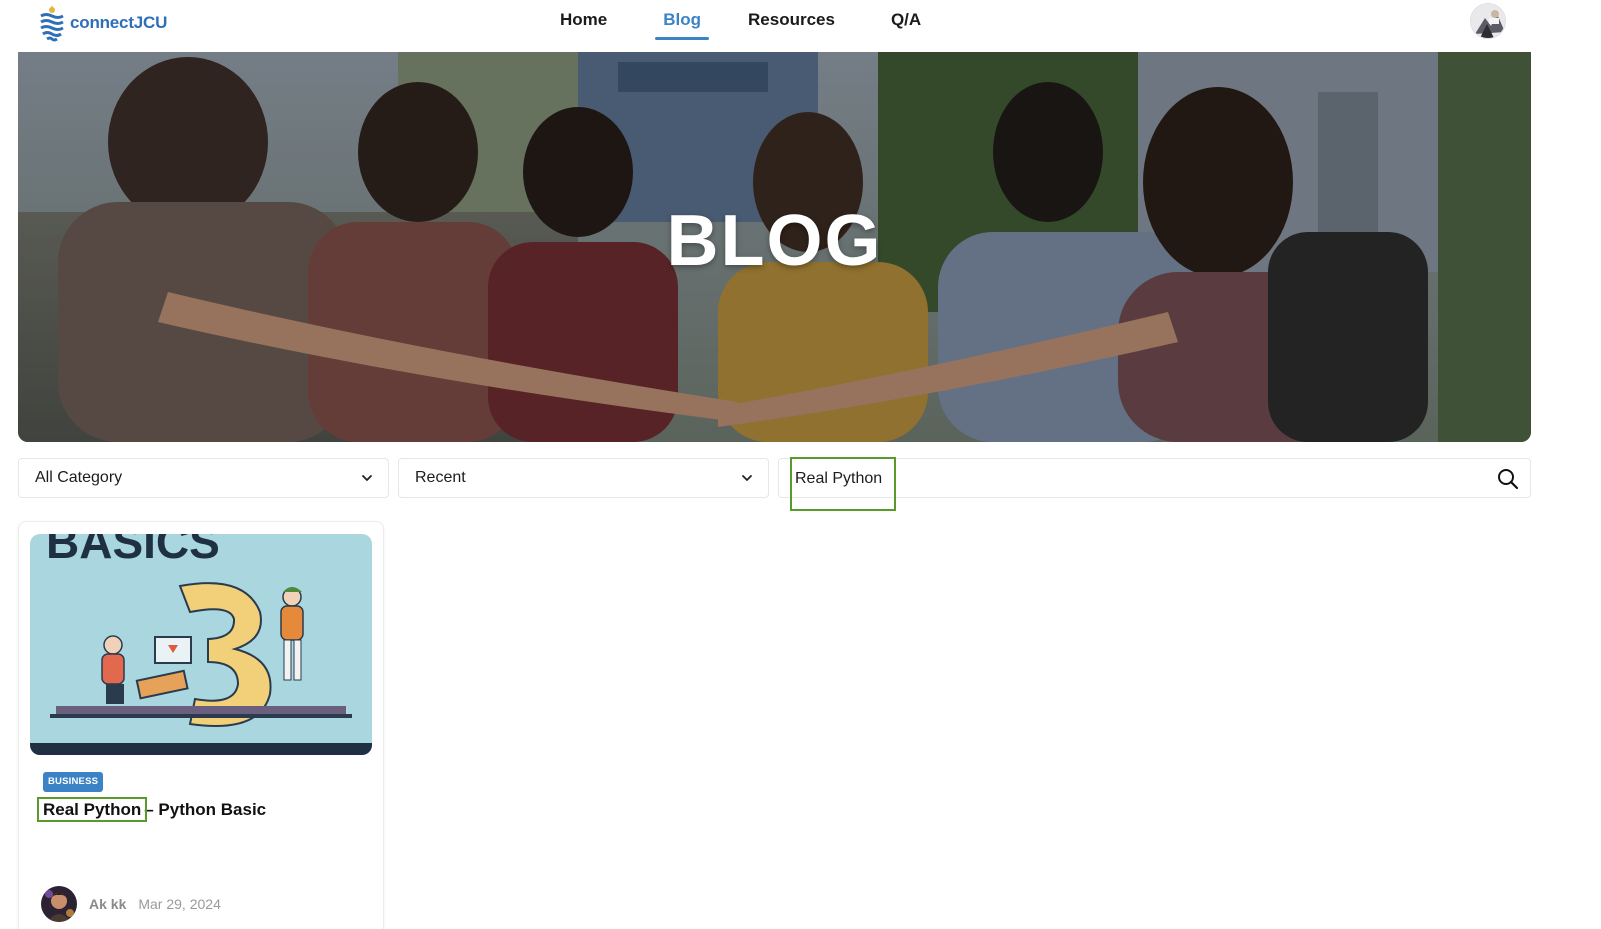  What do you see at coordinates (52, 23) in the screenshot?
I see `jcu-logo-icon` at bounding box center [52, 23].